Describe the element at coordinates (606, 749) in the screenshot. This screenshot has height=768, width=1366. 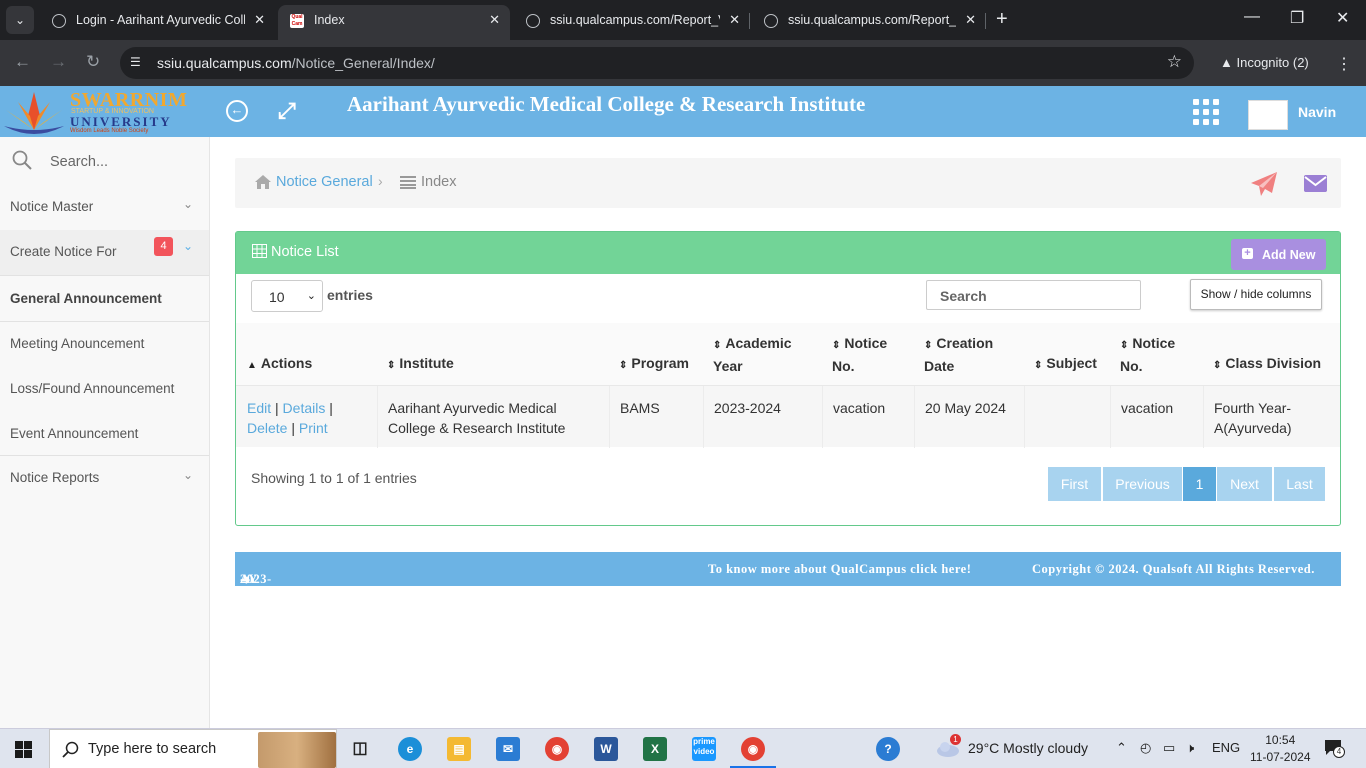
I see `word-icon: W` at that location.